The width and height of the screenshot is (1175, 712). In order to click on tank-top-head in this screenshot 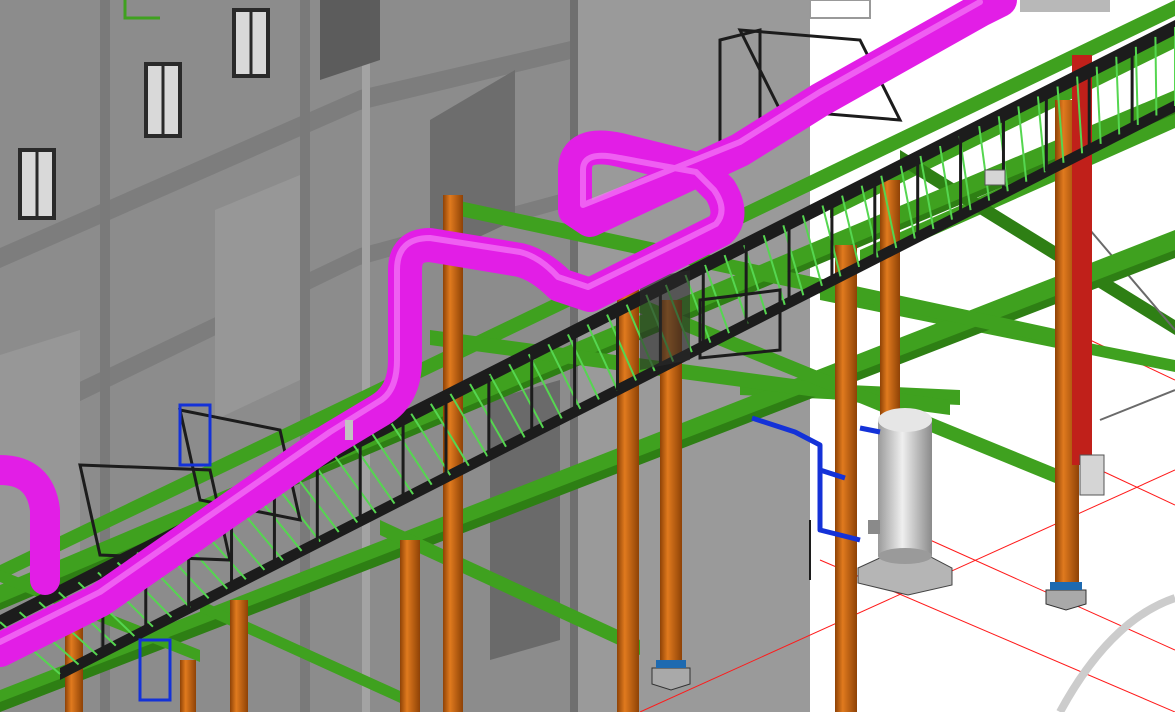, I will do `click(905, 420)`.